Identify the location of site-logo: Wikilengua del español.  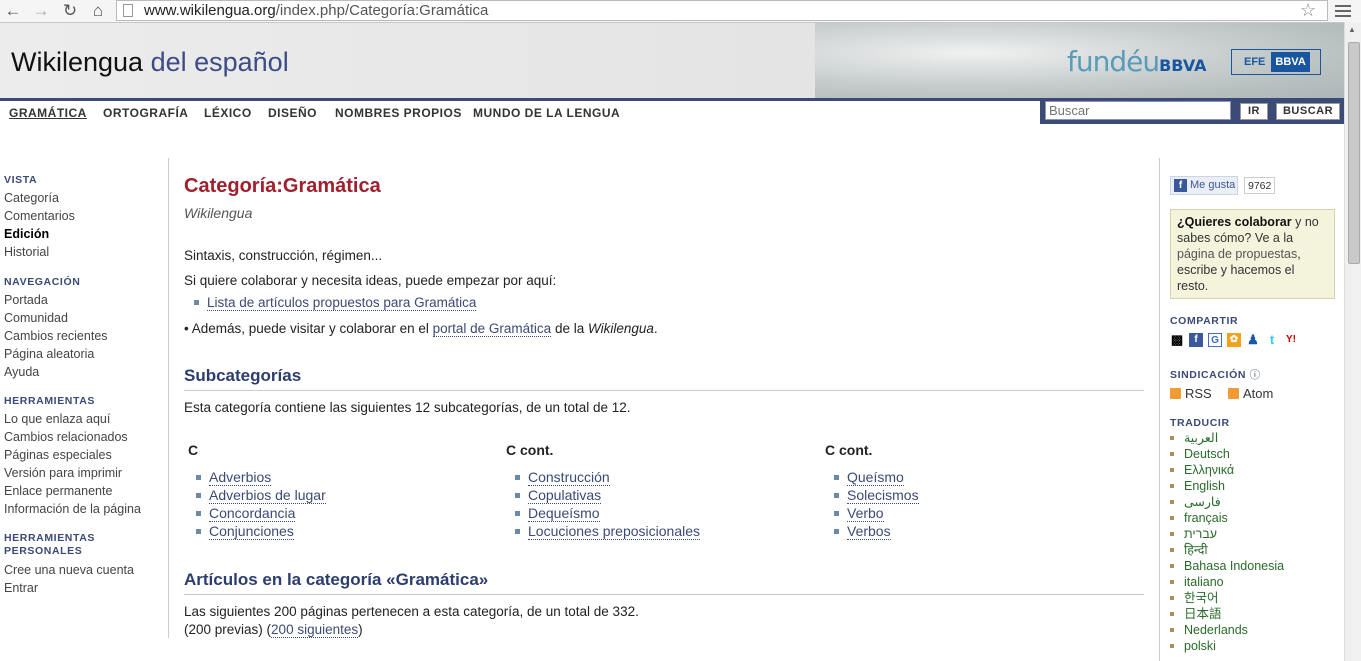
(150, 62).